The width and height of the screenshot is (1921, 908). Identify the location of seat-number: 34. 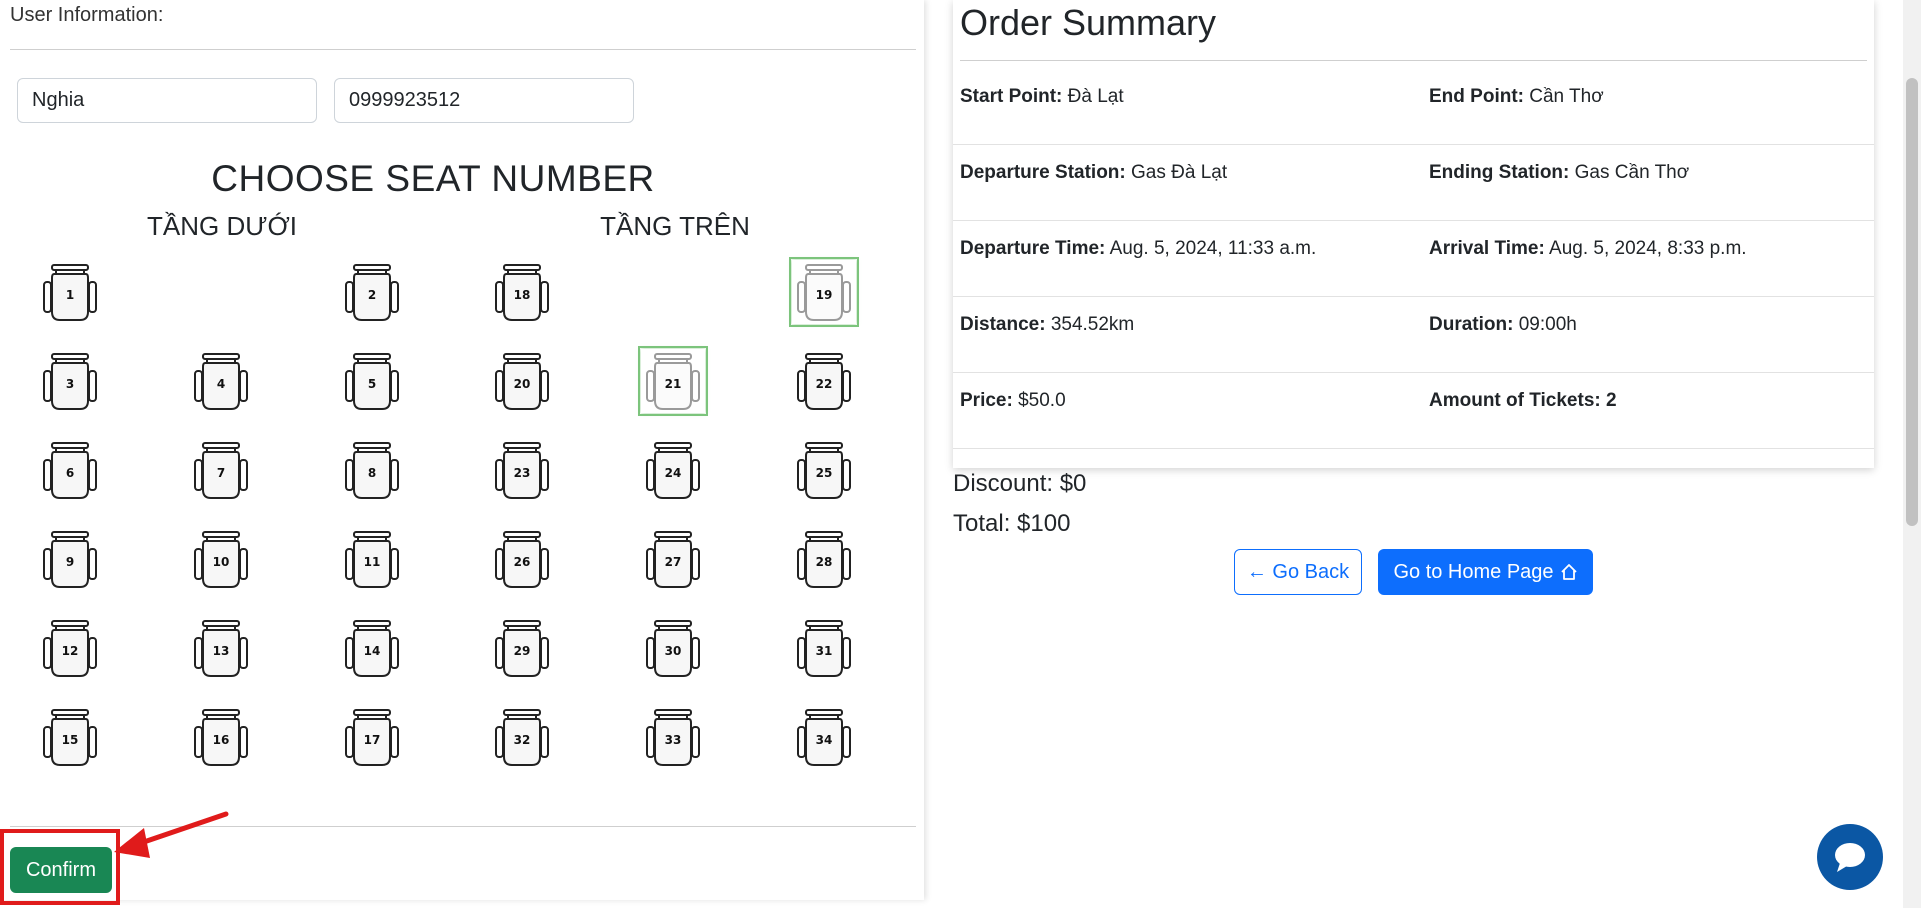
(824, 740).